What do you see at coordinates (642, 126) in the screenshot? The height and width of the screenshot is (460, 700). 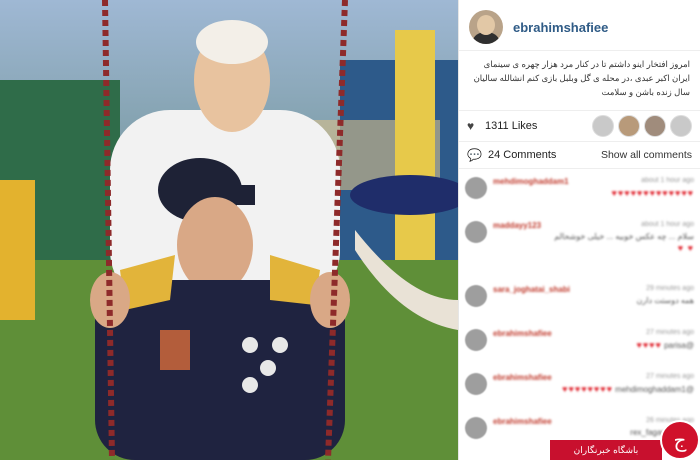 I see `likers-avatars` at bounding box center [642, 126].